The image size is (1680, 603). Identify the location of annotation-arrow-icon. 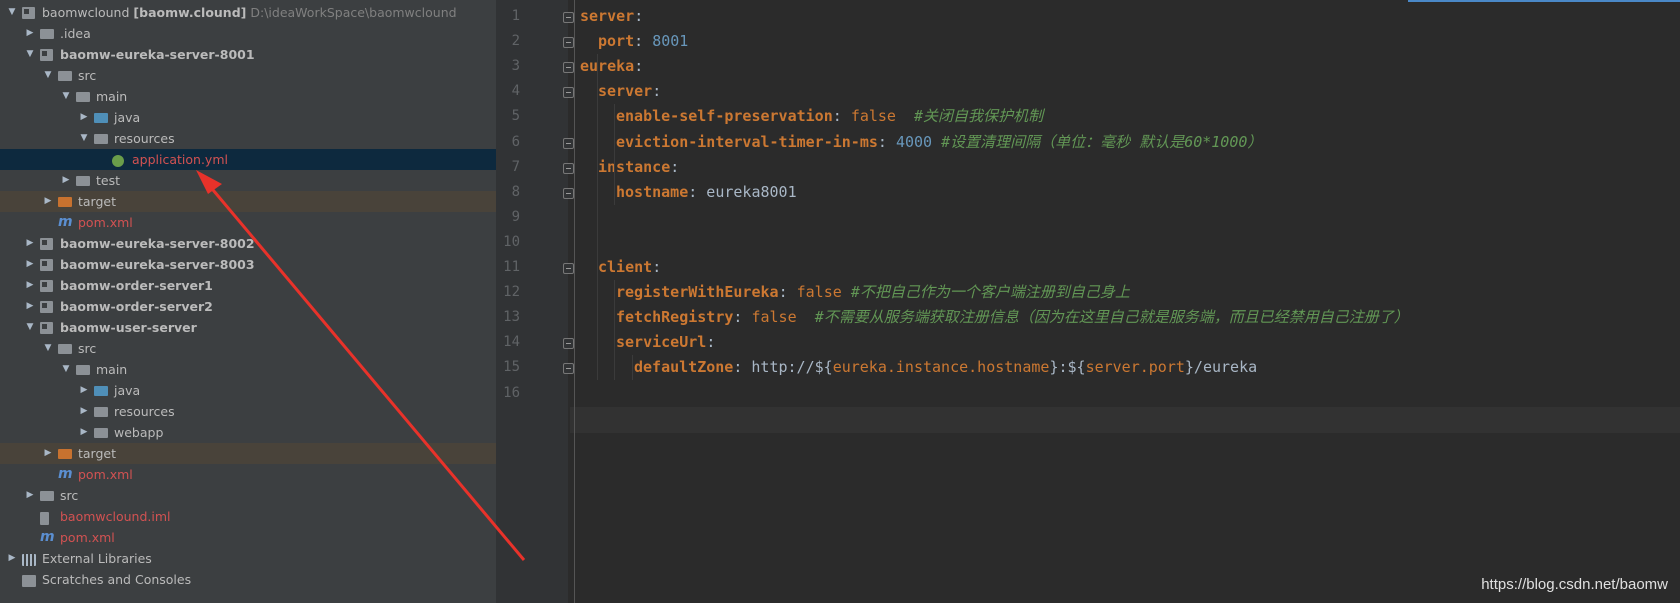
(361, 365).